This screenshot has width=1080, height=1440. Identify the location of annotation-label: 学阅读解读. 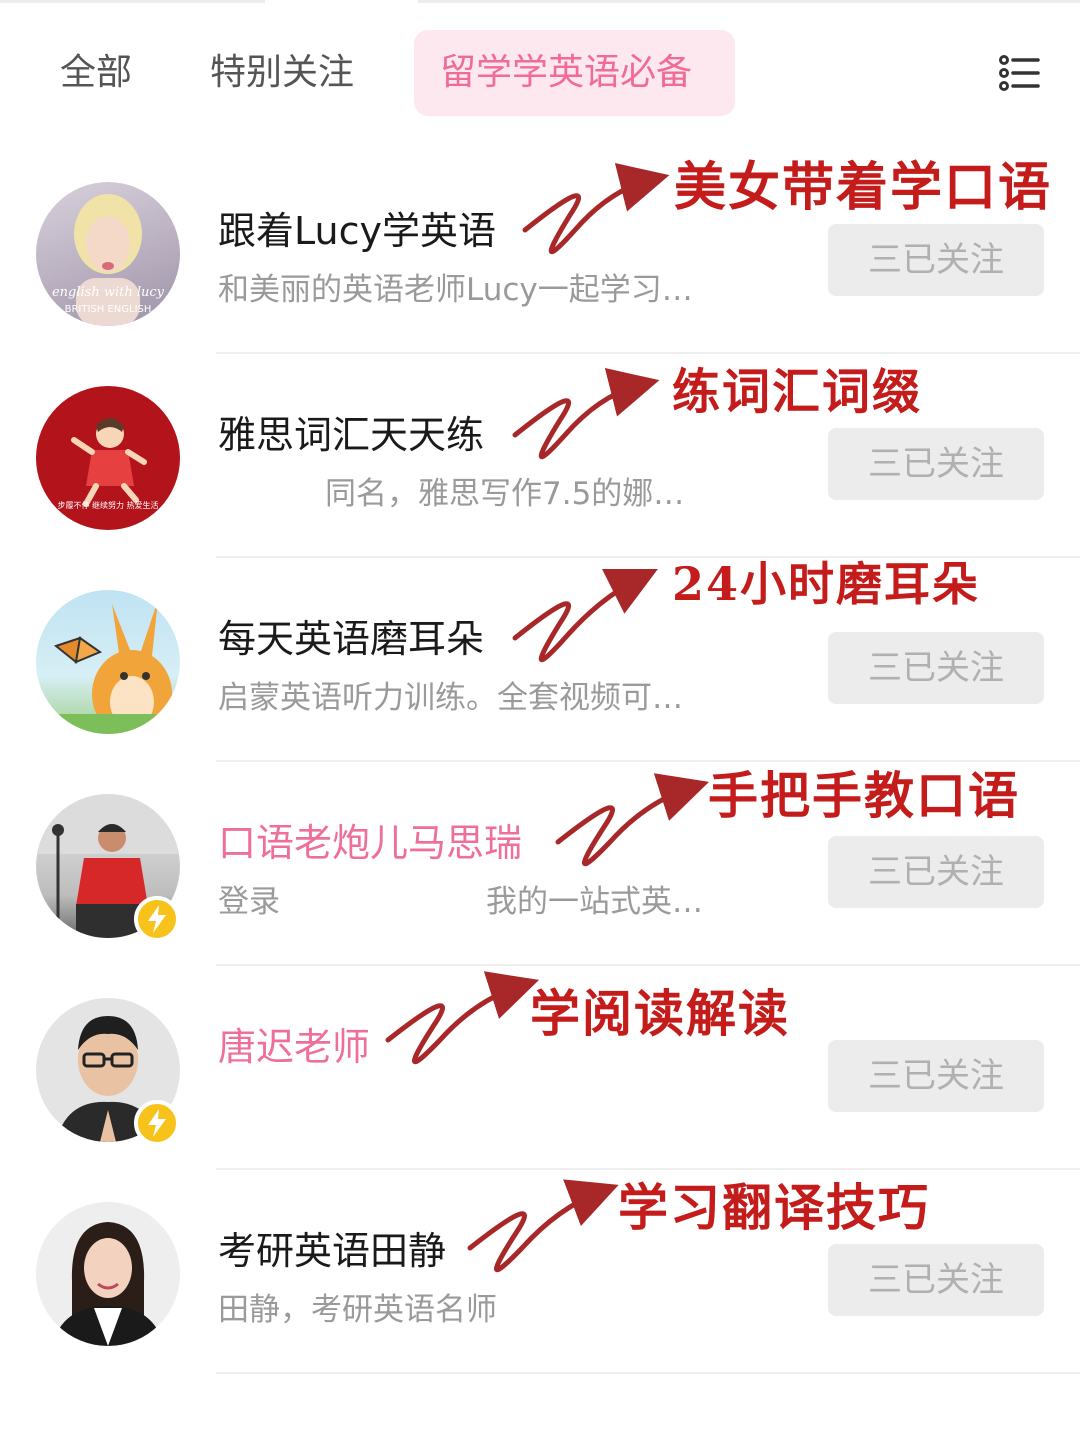
(660, 1013).